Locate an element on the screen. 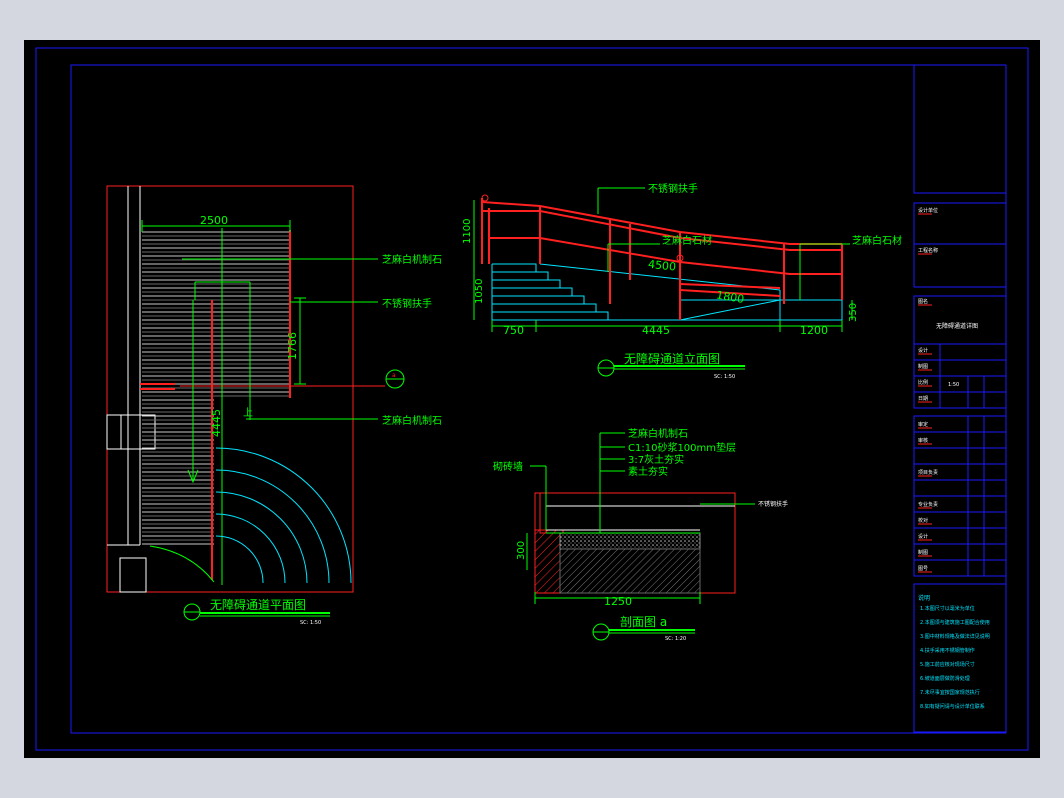 This screenshot has height=798, width=1064. title-drawing-name: 无障碍通道详图 is located at coordinates (957, 326).